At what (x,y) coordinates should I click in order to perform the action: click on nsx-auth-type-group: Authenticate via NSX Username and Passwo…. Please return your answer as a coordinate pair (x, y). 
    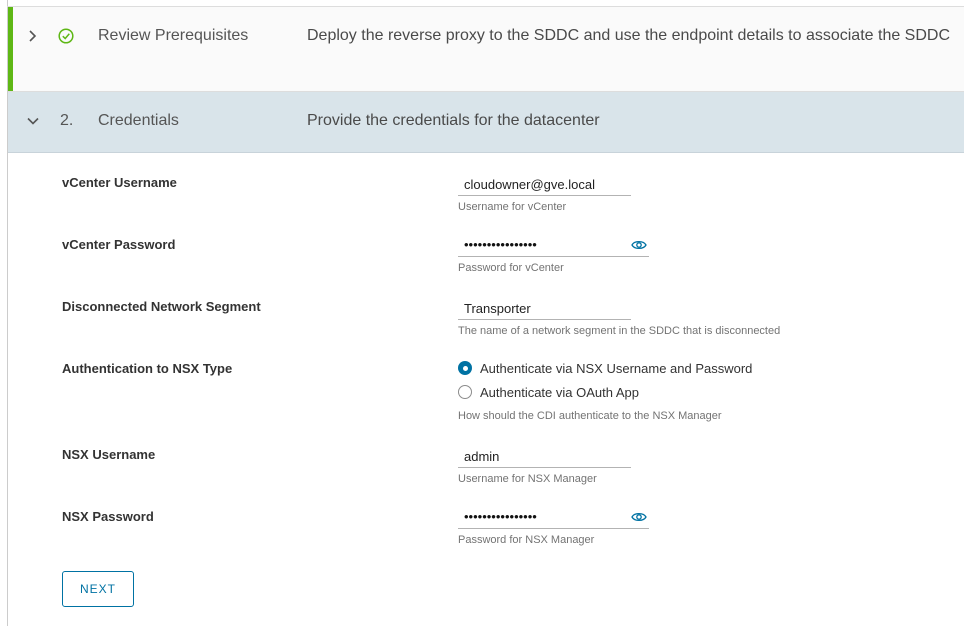
    Looking at the image, I should click on (605, 389).